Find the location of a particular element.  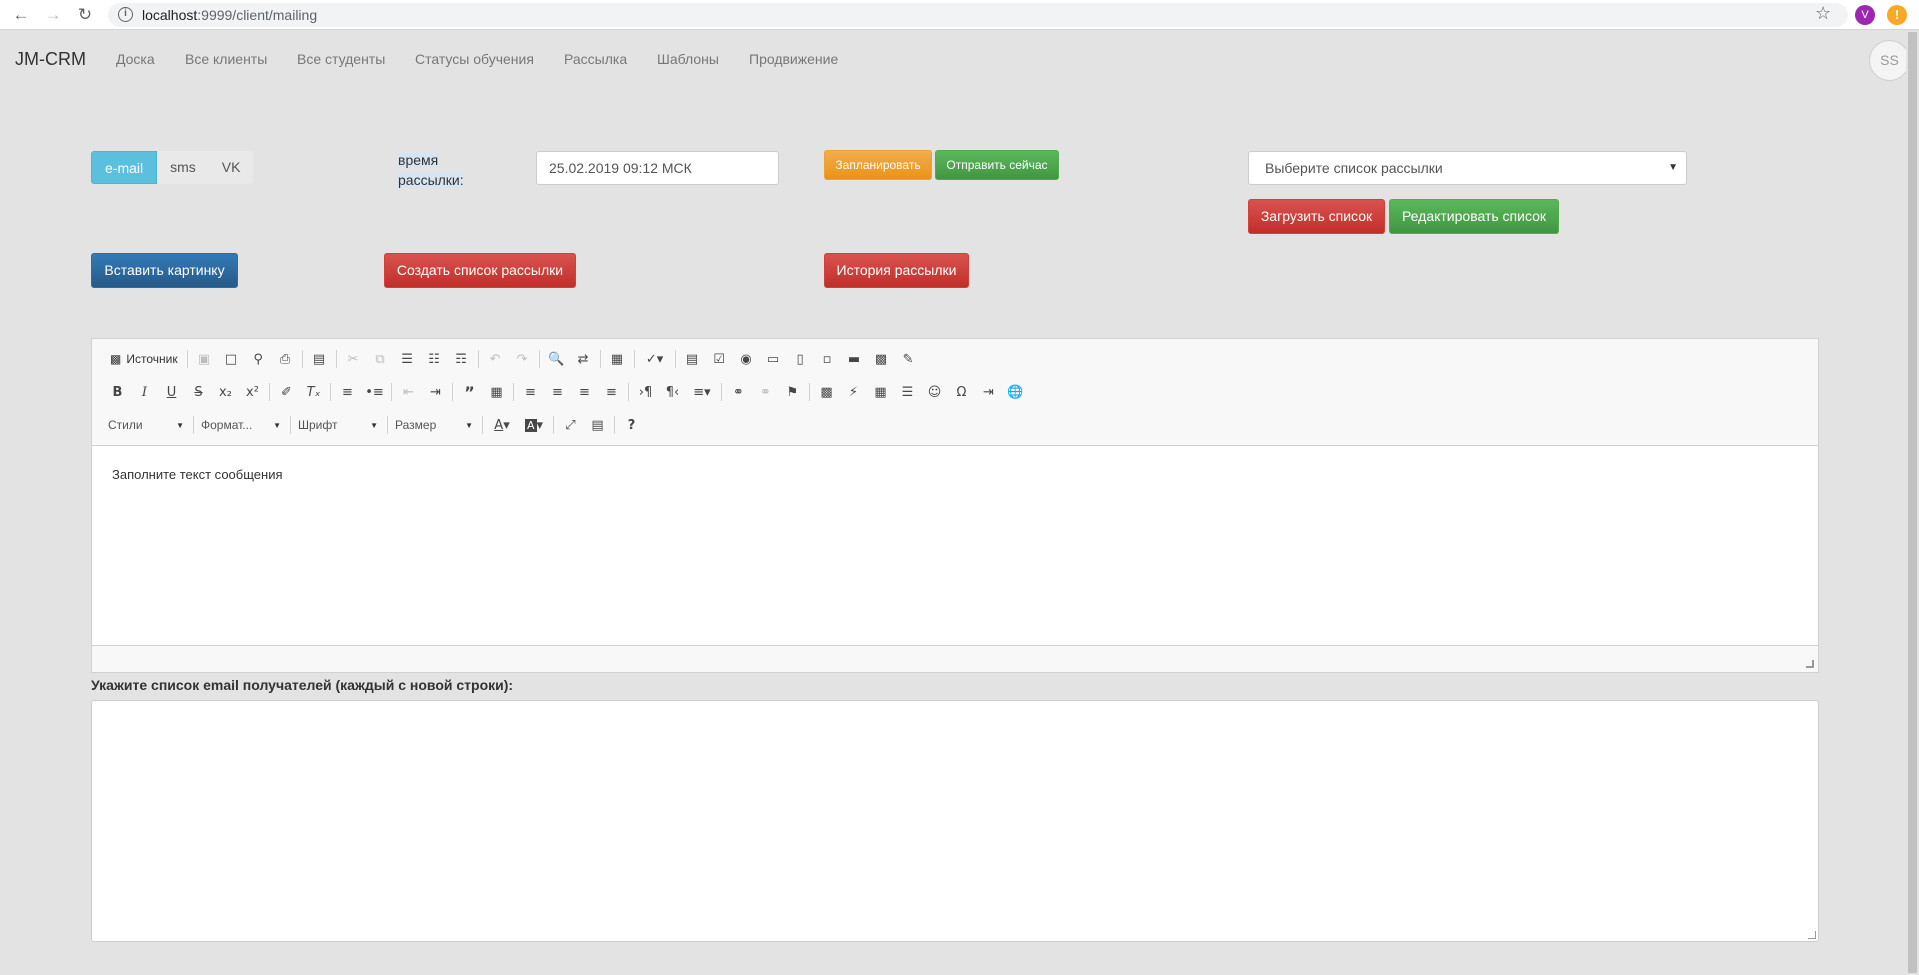

textfield-icon: ▭ is located at coordinates (773, 359).